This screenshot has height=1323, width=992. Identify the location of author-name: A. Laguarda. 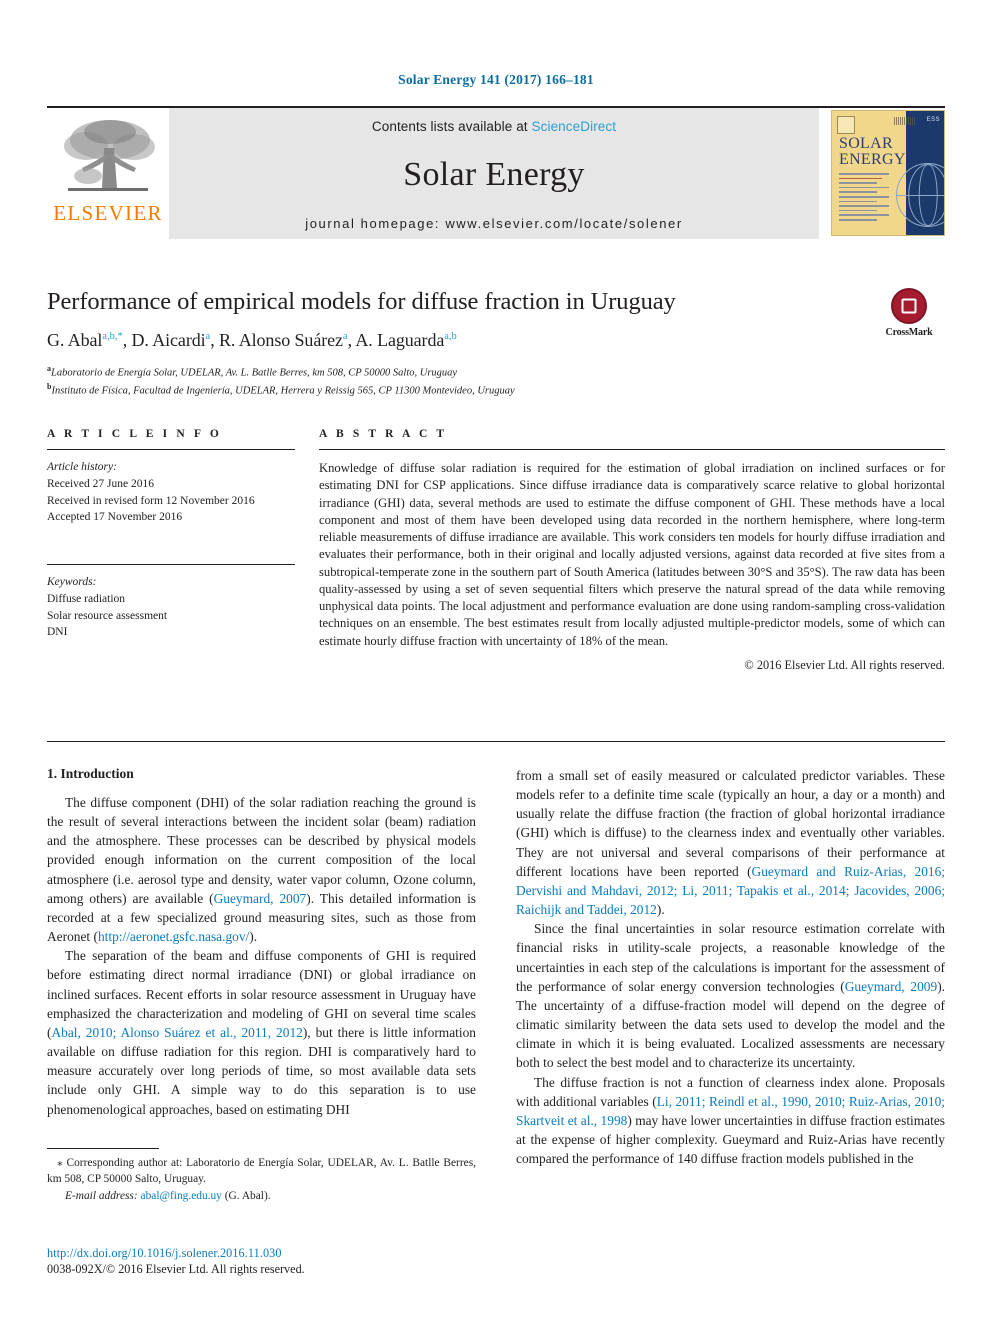
(400, 340).